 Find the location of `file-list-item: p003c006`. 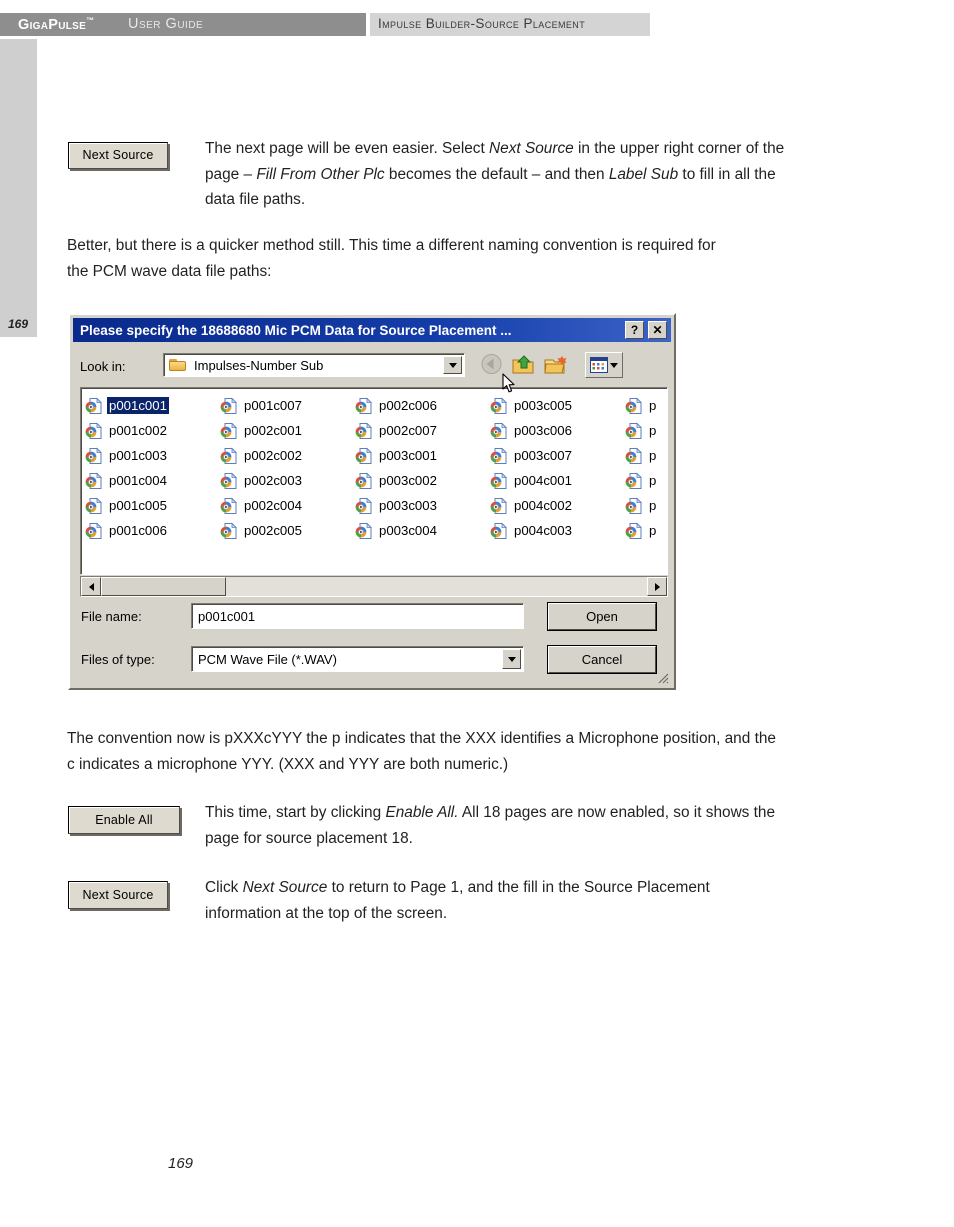

file-list-item: p003c006 is located at coordinates (557, 430).